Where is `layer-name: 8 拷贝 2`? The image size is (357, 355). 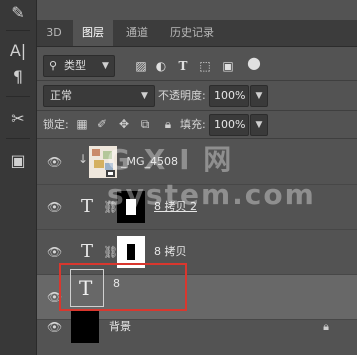 layer-name: 8 拷贝 2 is located at coordinates (175, 206).